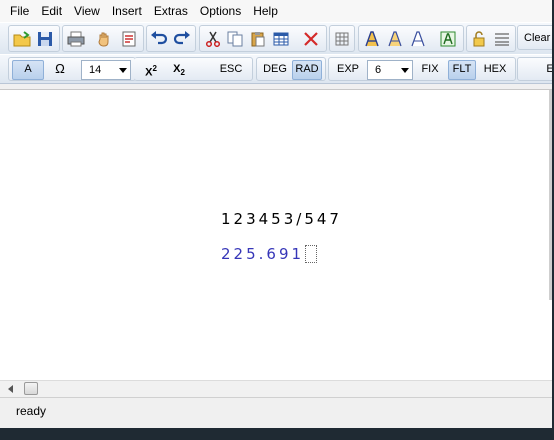 The height and width of the screenshot is (440, 554). Describe the element at coordinates (87, 11) in the screenshot. I see `menu-view: View` at that location.